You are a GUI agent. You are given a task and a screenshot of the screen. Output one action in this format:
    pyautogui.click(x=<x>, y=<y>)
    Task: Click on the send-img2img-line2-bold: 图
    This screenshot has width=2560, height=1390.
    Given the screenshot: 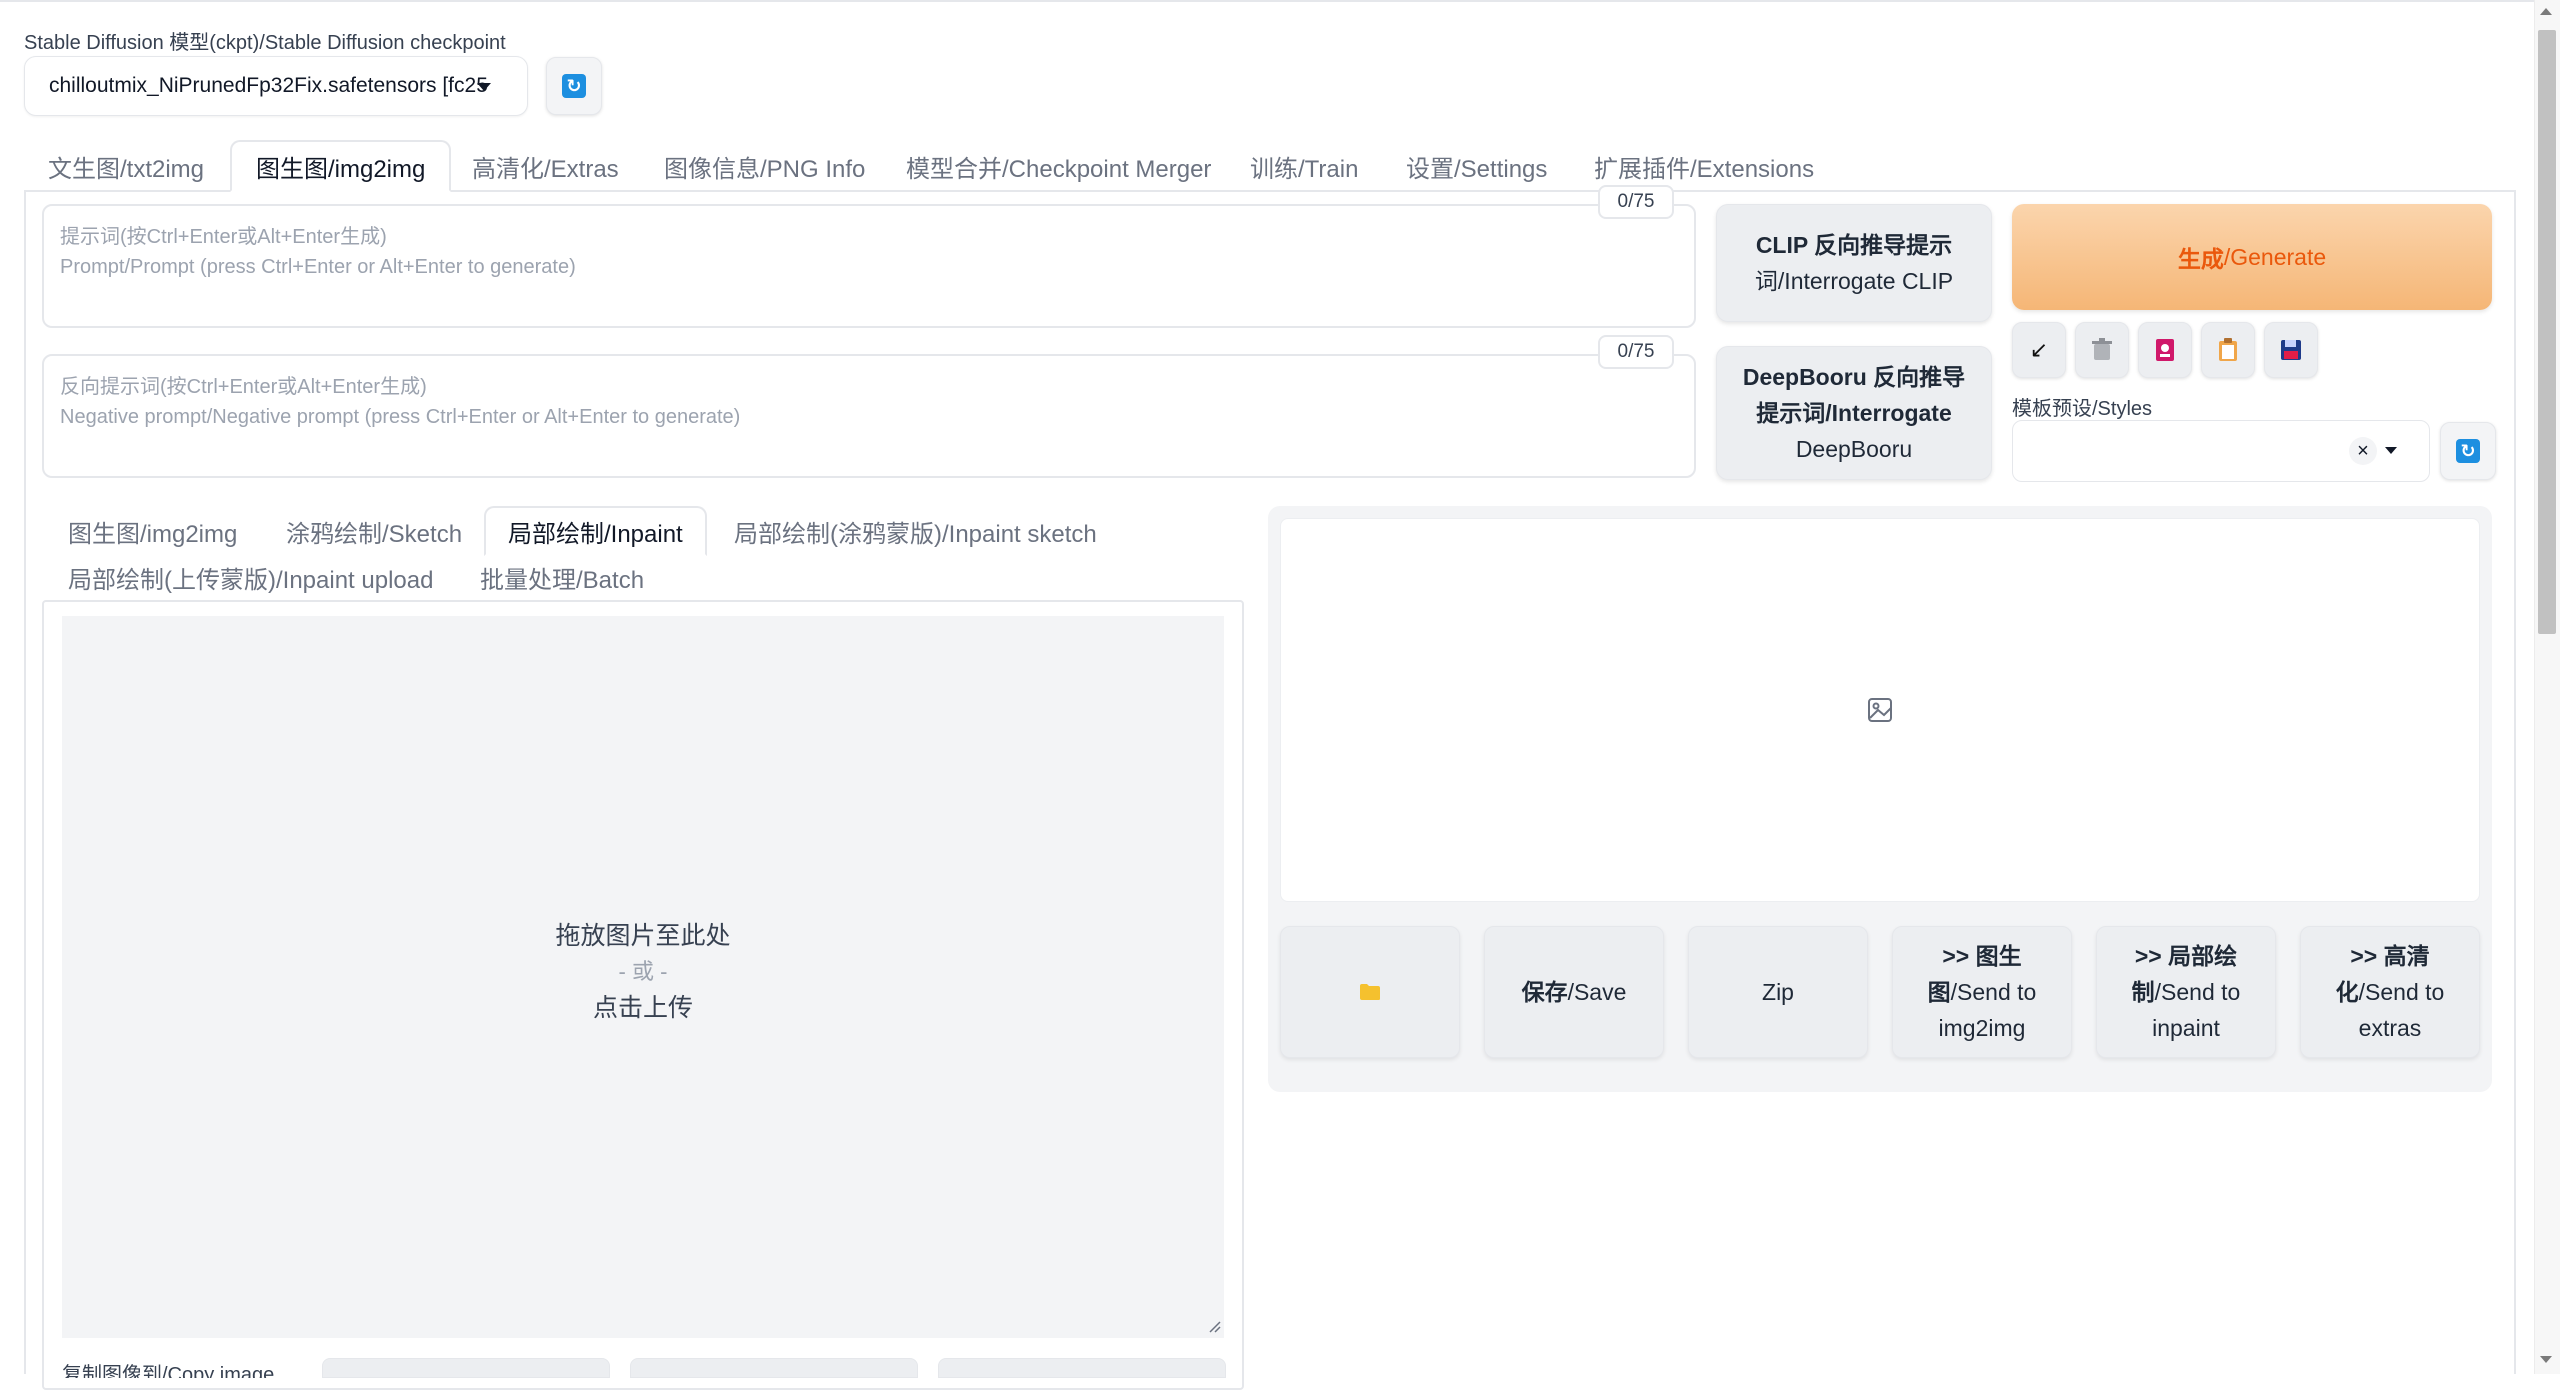 What is the action you would take?
    pyautogui.click(x=1939, y=992)
    